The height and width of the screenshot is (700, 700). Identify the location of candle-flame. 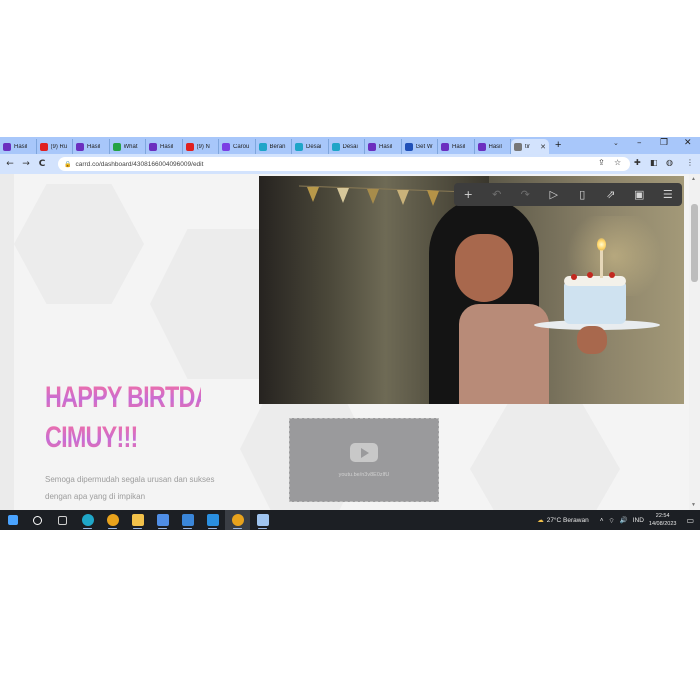
(601, 244).